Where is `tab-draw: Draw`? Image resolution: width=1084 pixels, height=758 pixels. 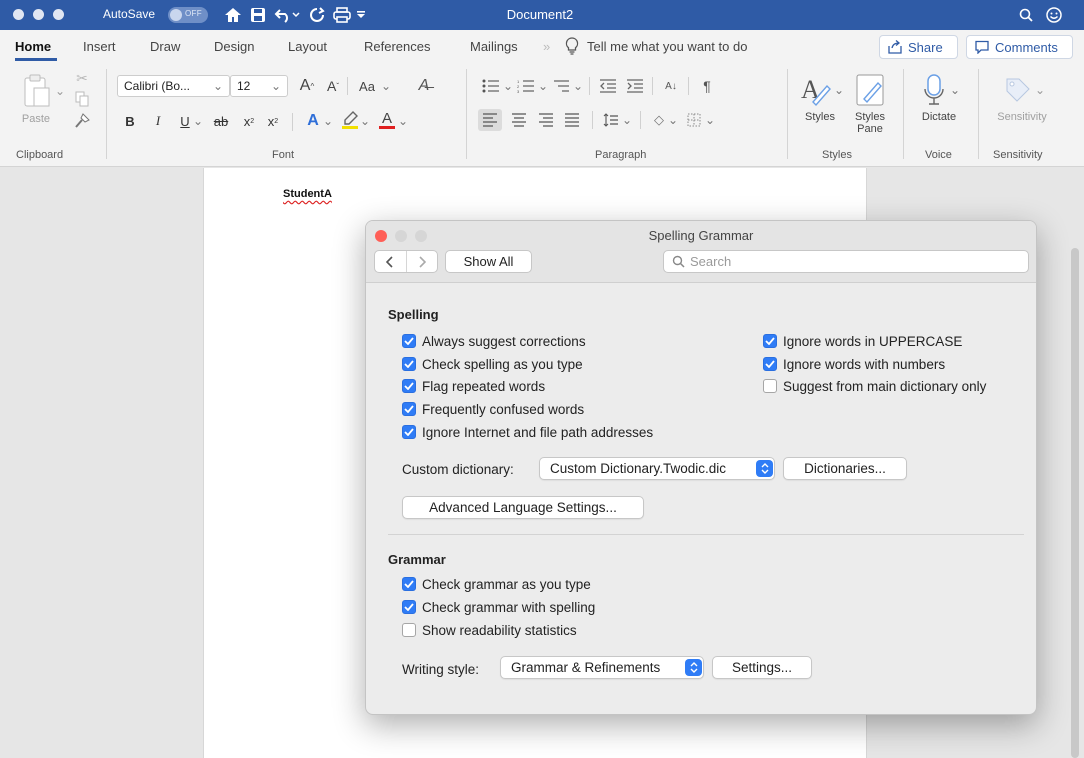 tab-draw: Draw is located at coordinates (165, 46).